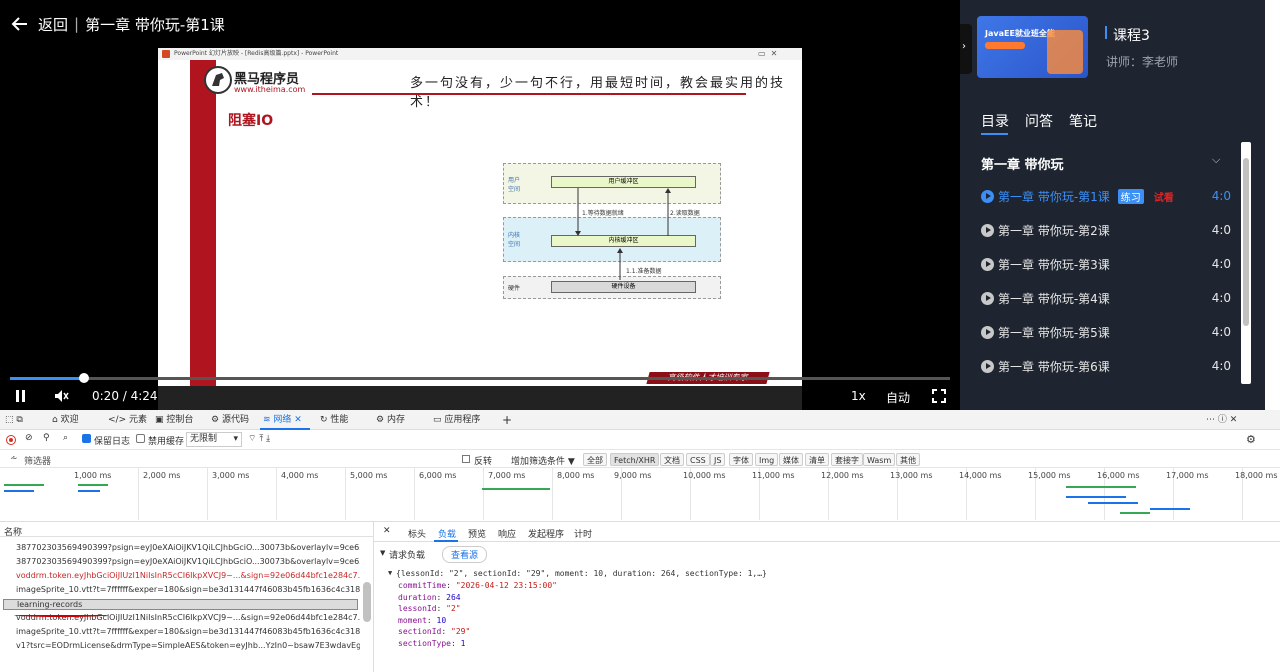 Image resolution: width=1280 pixels, height=672 pixels. I want to click on tab-elements: </> 元素, so click(127, 420).